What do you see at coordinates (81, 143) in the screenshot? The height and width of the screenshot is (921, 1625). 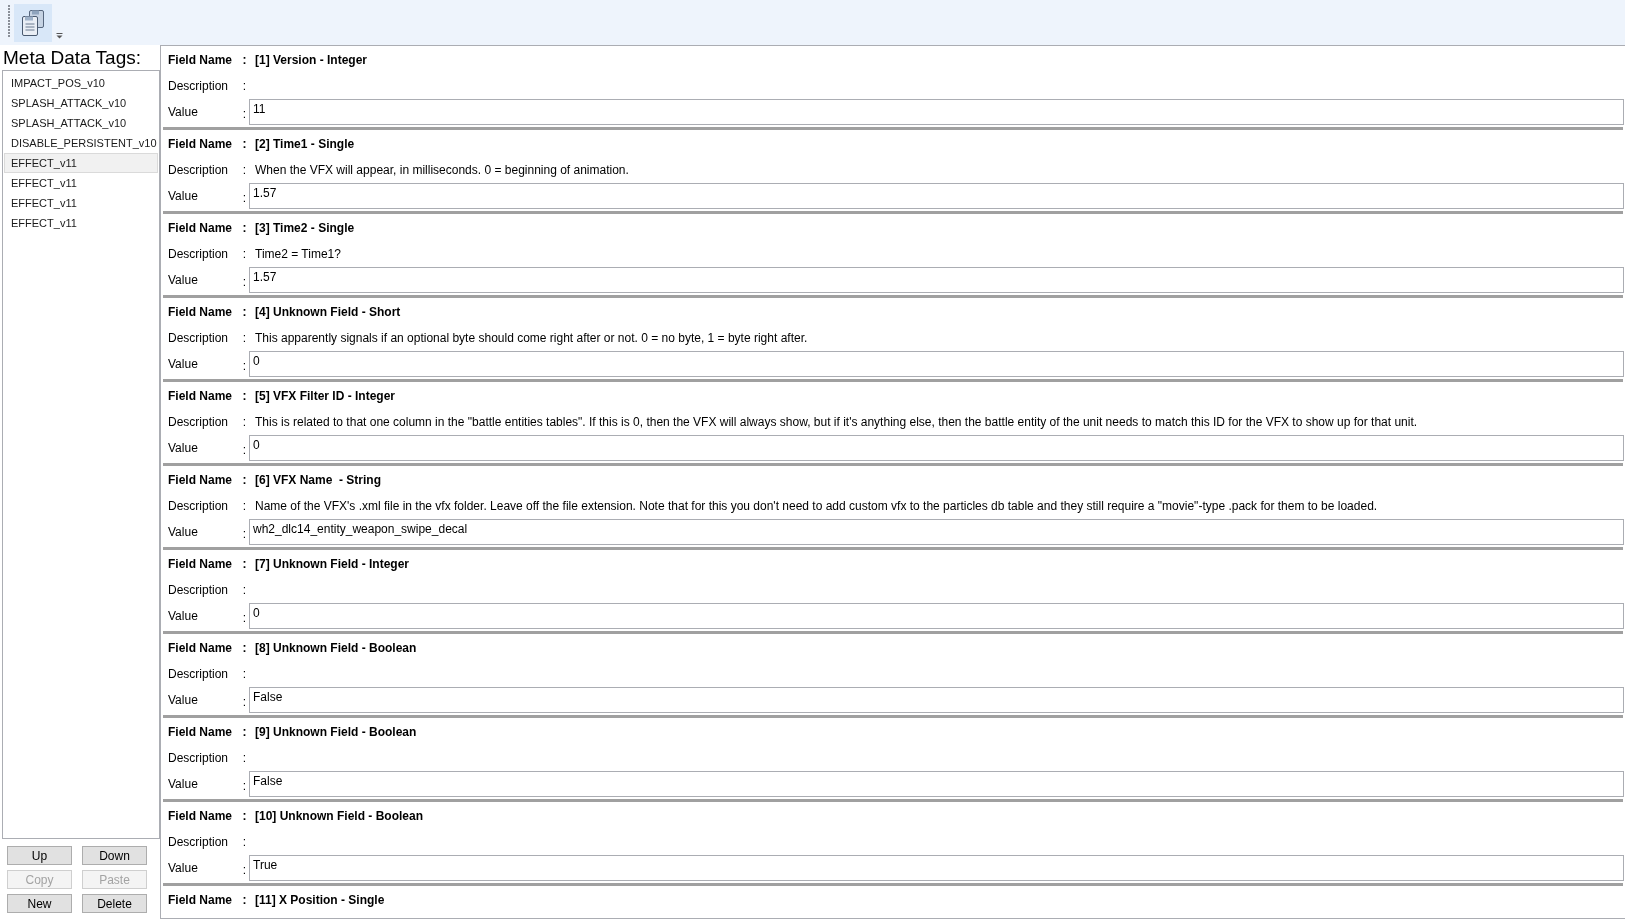 I see `tag-list-item: DISABLE_PERSISTENT_v10` at bounding box center [81, 143].